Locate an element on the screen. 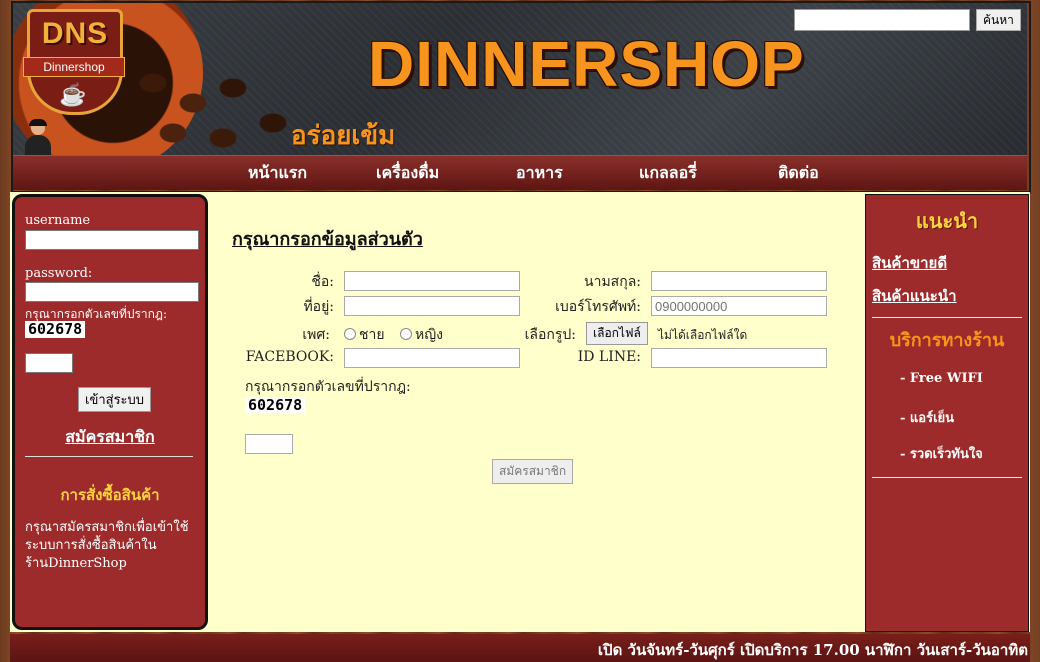 The image size is (1040, 662). order-heading: การสั่งซื้อสินค้า is located at coordinates (110, 495).